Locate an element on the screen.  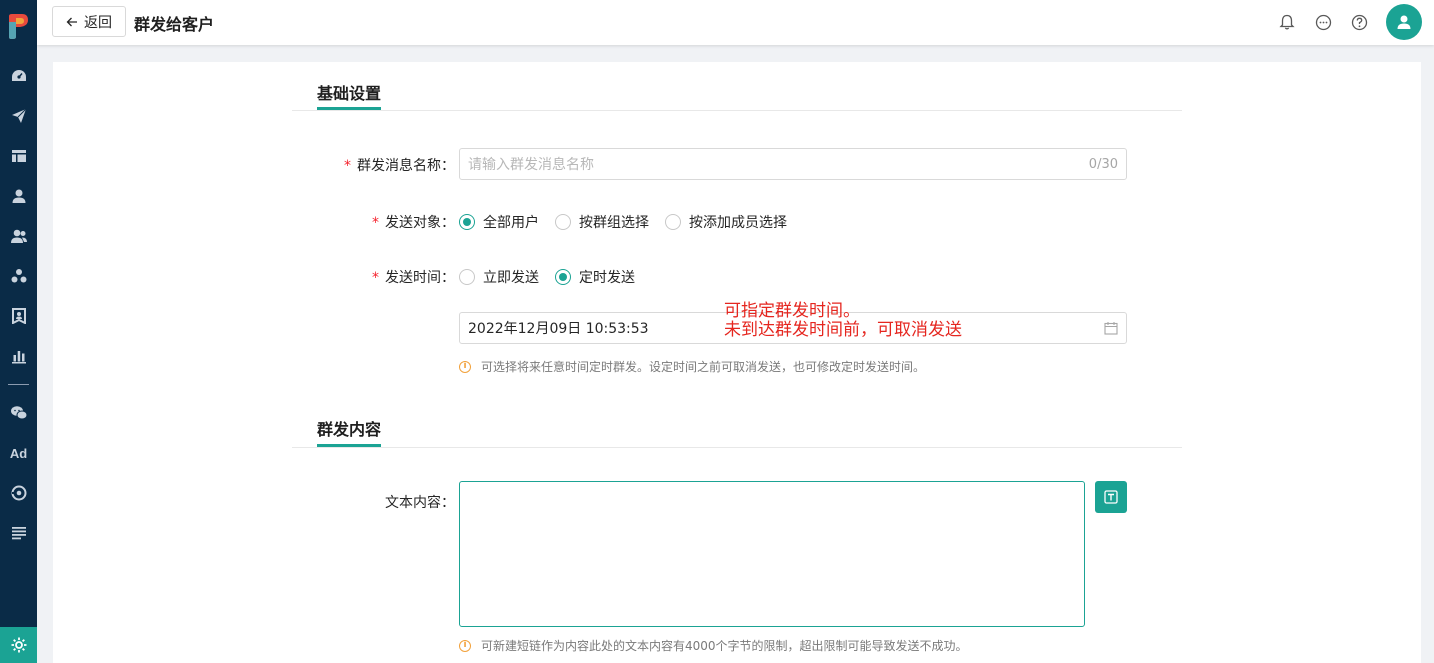
target-option-group-label: 按群组选择 is located at coordinates (614, 223).